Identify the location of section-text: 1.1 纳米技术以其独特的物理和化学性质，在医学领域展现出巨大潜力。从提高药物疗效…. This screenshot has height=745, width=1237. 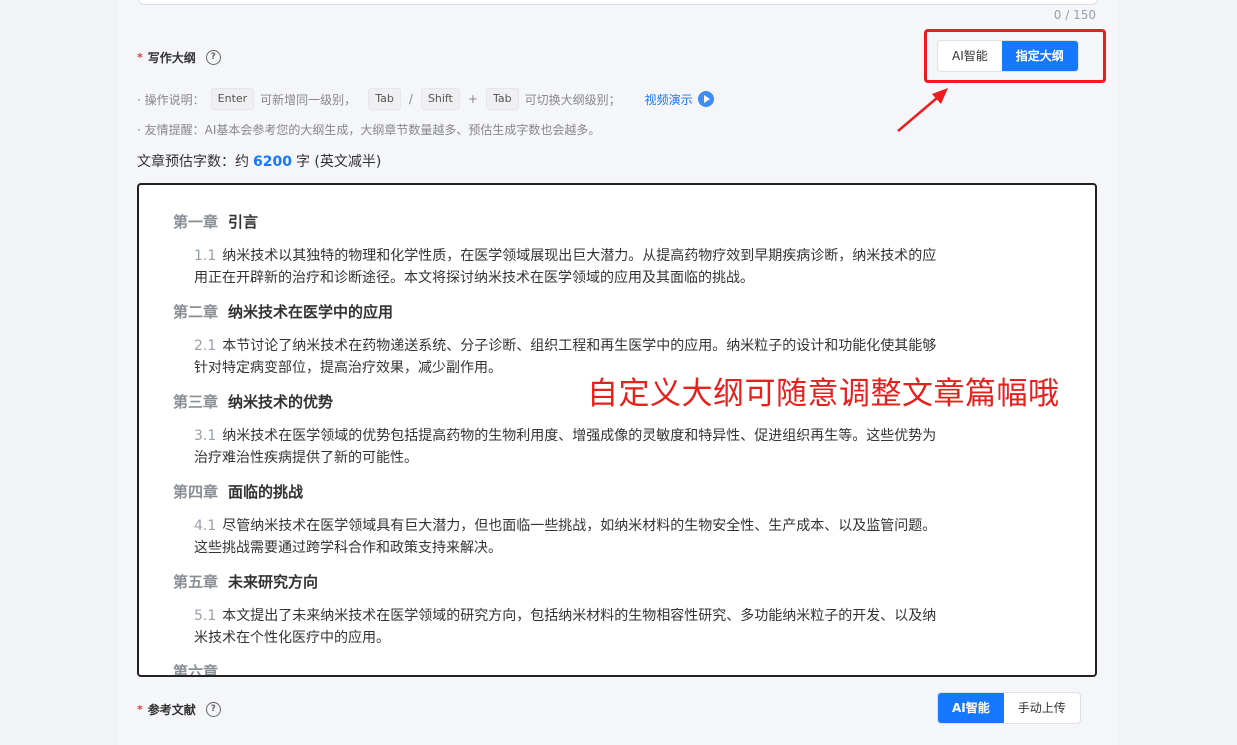
(603, 267).